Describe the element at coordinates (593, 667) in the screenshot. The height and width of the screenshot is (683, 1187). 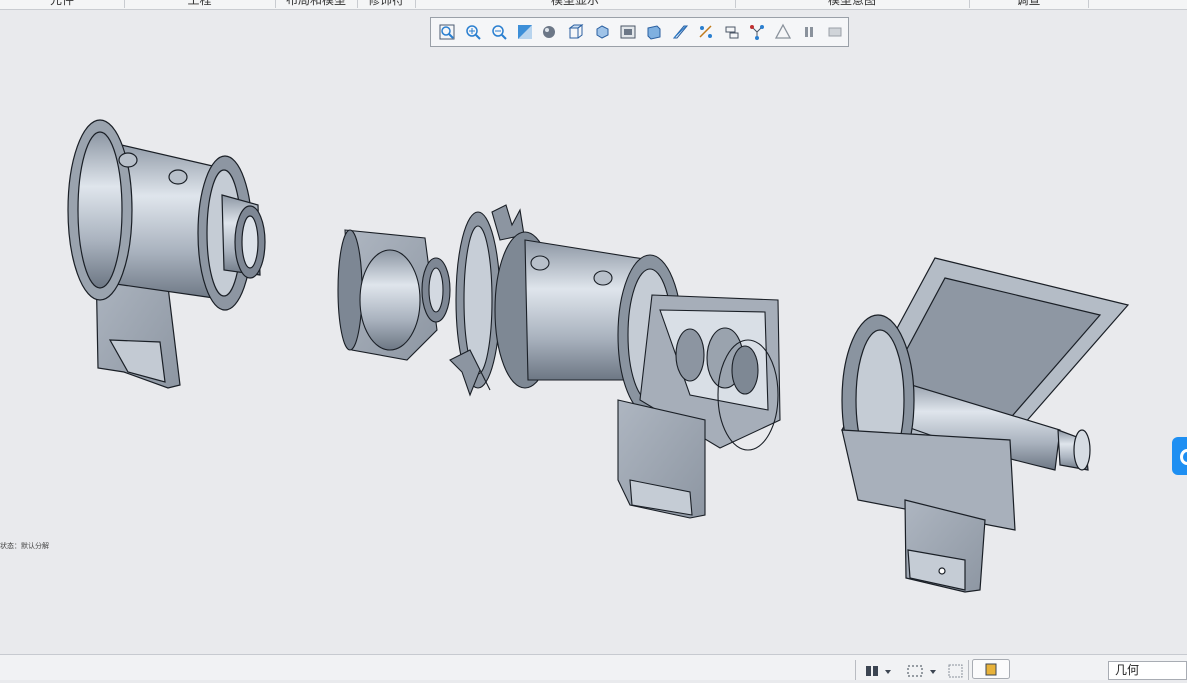
I see `status-bar: 几何` at that location.